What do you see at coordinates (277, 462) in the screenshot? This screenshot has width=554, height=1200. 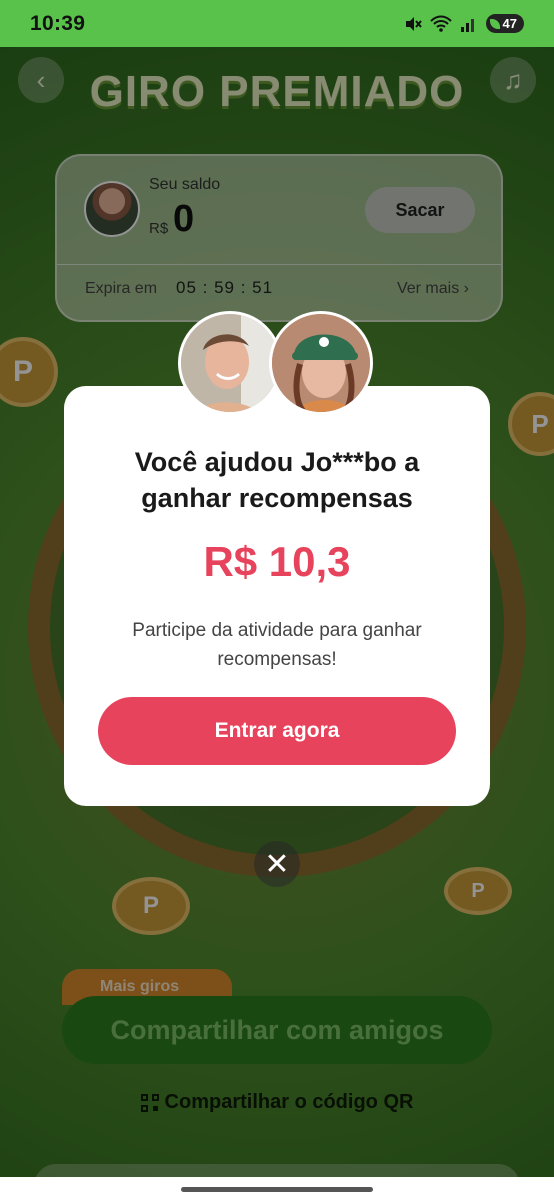 I see `modal-title-line1: Você ajudou Jo***bo a` at bounding box center [277, 462].